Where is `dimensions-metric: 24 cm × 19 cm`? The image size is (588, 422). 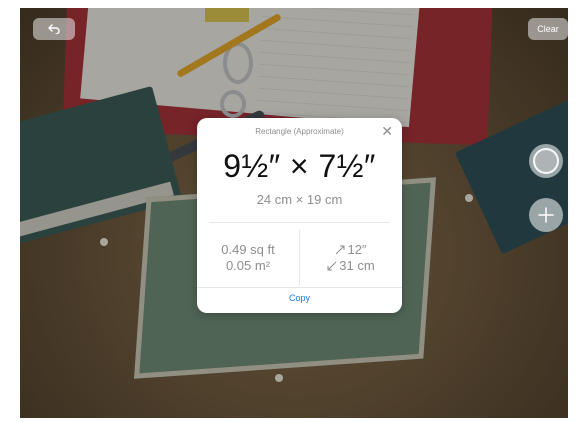 dimensions-metric: 24 cm × 19 cm is located at coordinates (299, 199).